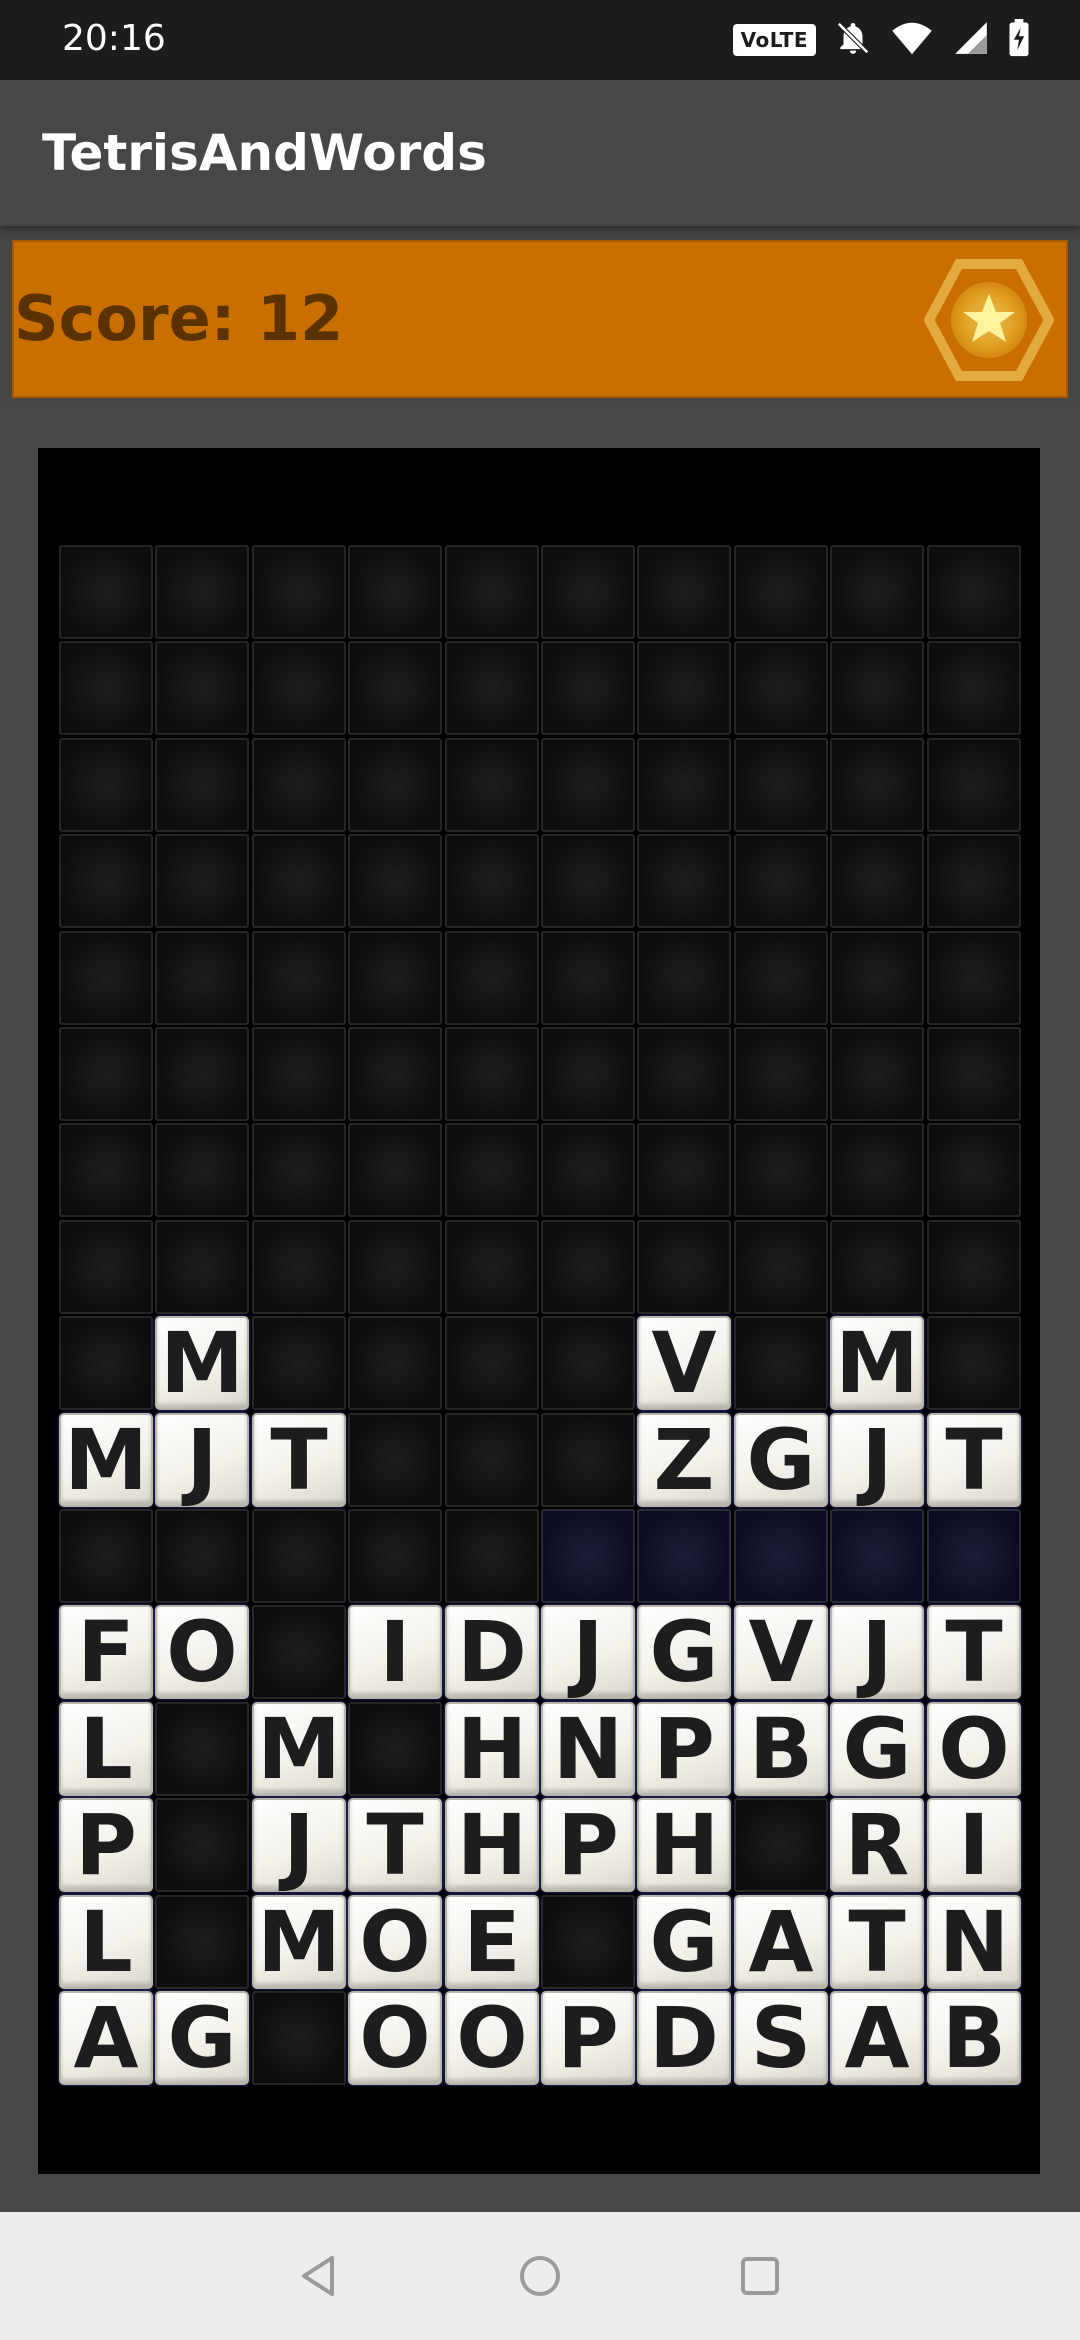 This screenshot has width=1080, height=2340. Describe the element at coordinates (492, 1942) in the screenshot. I see `letter-tile: E` at that location.